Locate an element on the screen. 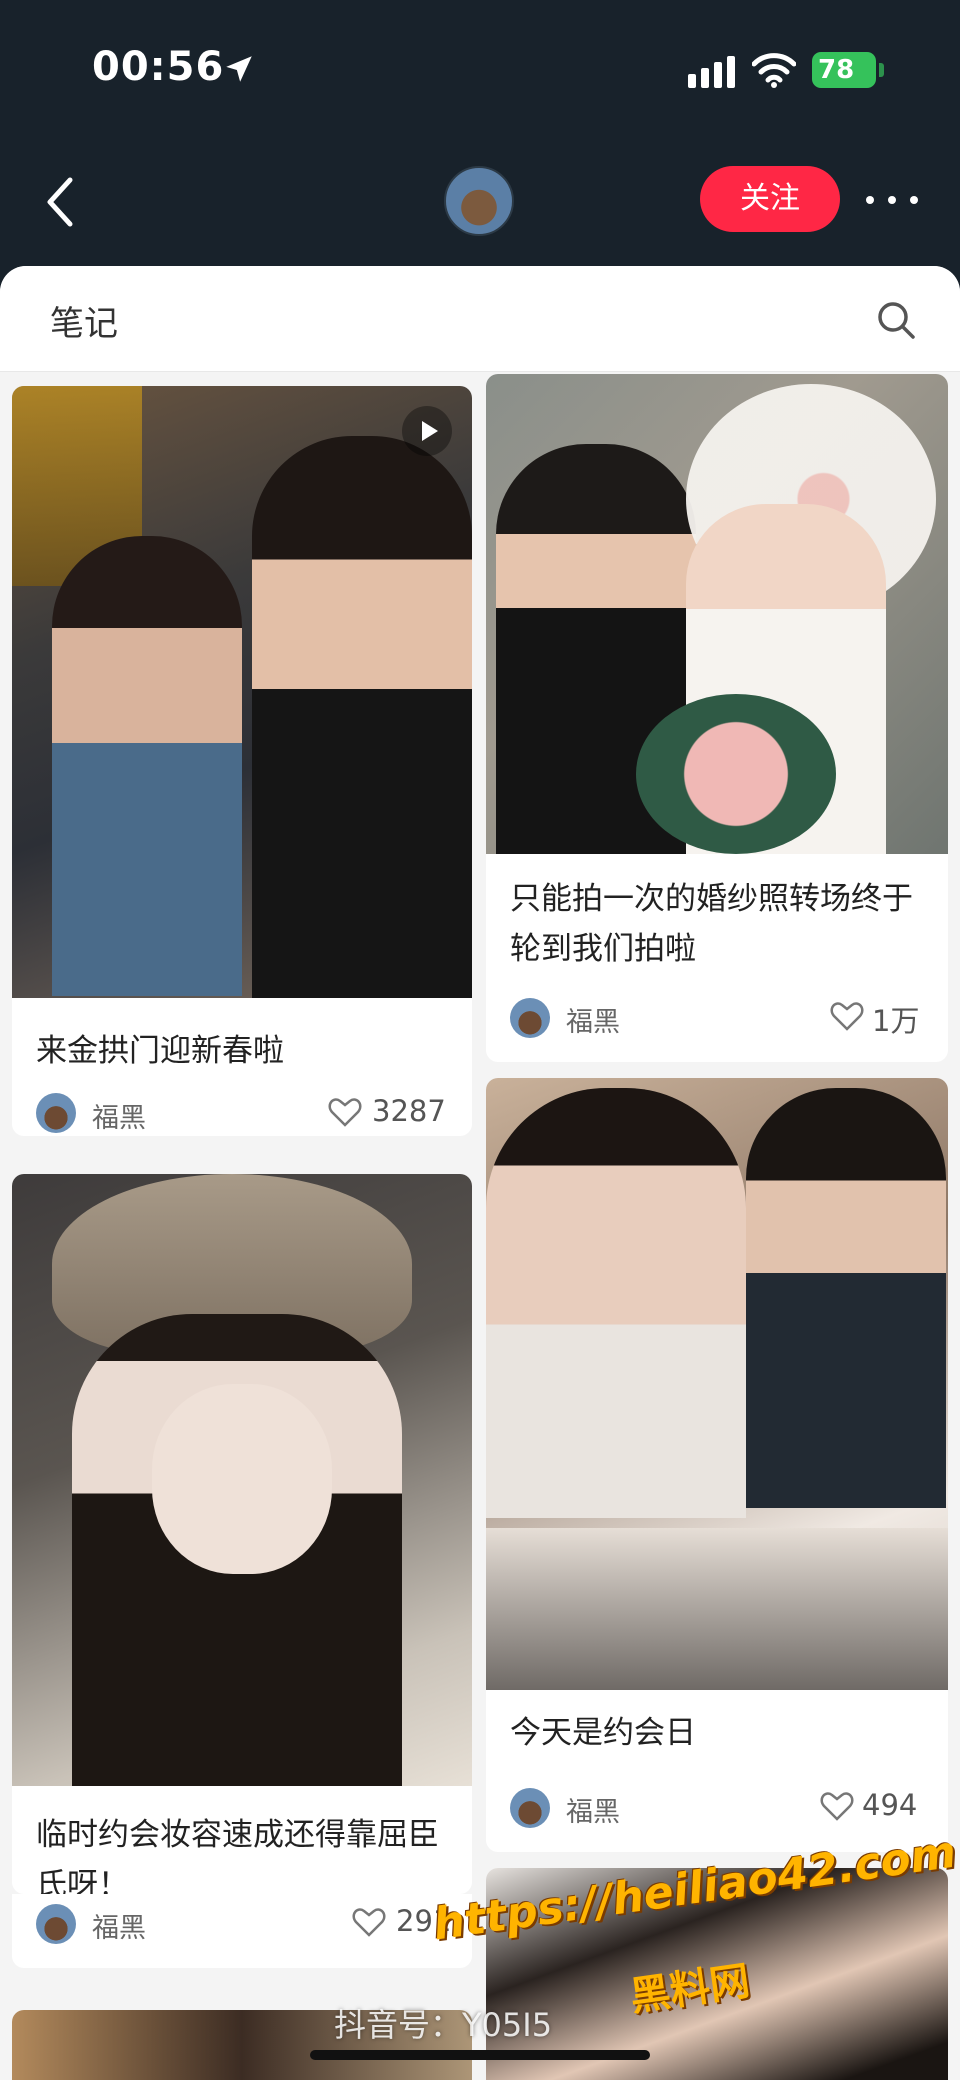  location-arrow-icon is located at coordinates (239, 69).